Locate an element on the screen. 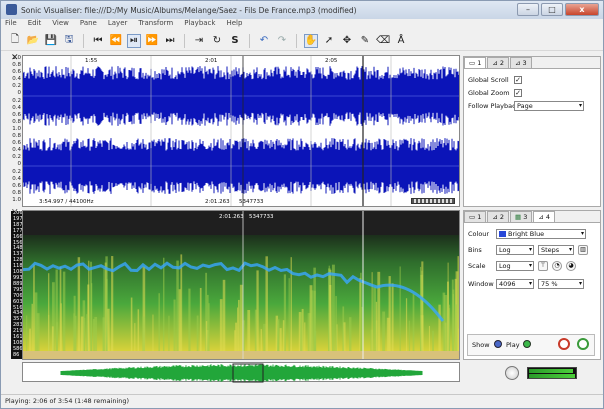  new-file-icon: 🗋 is located at coordinates (15, 41).